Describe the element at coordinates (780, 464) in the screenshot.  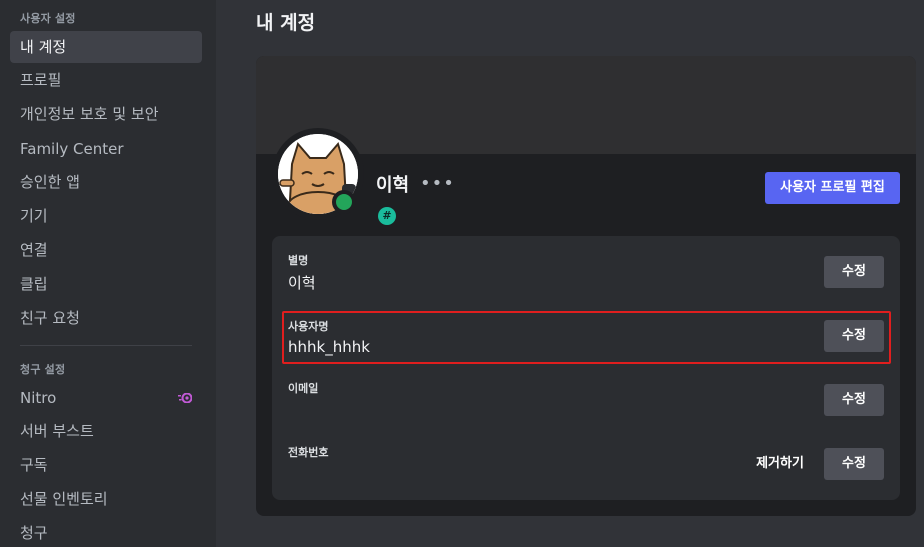
I see `remove-phone-button: 제거하기` at that location.